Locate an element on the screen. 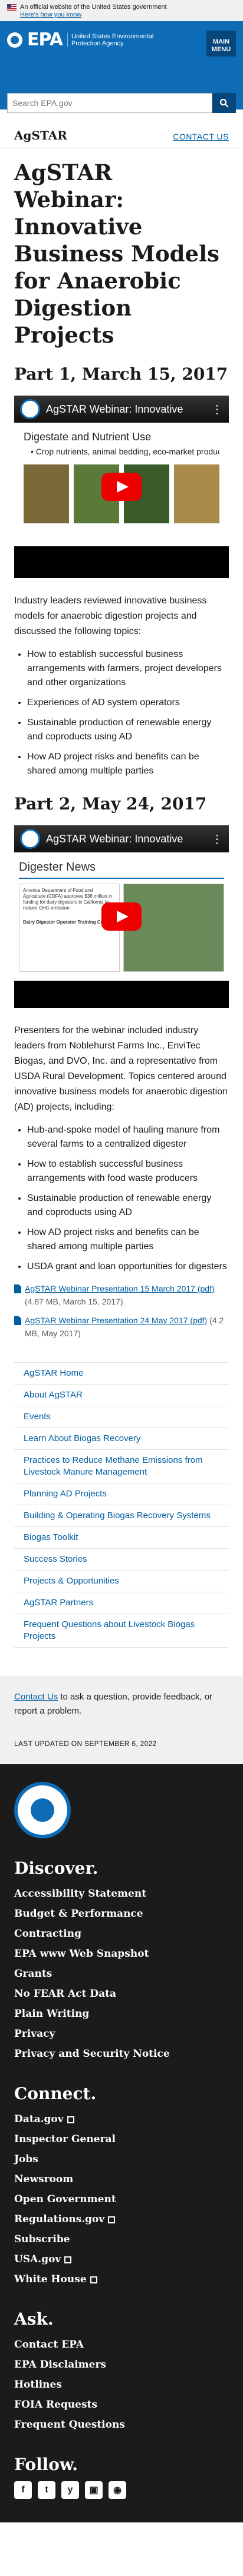 This screenshot has width=243, height=2576. part2-heading: Part 2, May 24, 2017 is located at coordinates (110, 804).